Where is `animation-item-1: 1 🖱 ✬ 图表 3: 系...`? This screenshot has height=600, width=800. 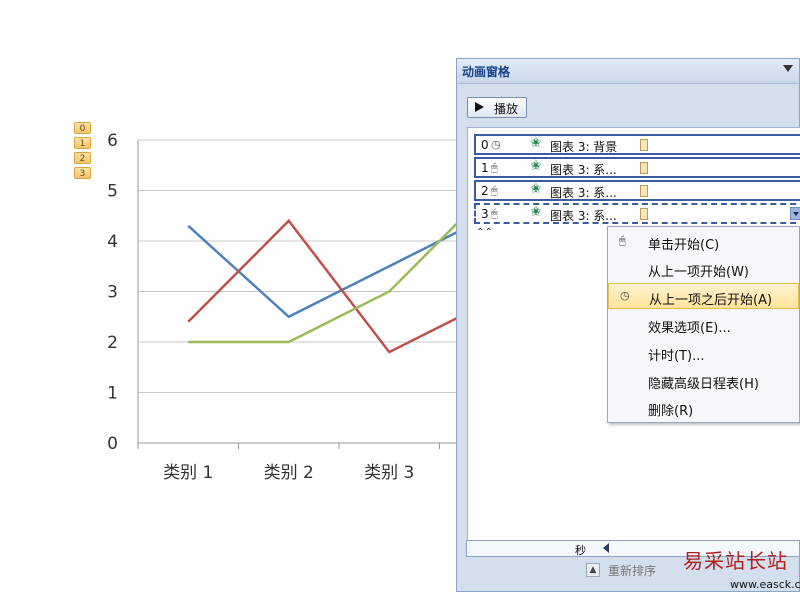
animation-item-1: 1 🖱 ✬ 图表 3: 系... is located at coordinates (637, 167).